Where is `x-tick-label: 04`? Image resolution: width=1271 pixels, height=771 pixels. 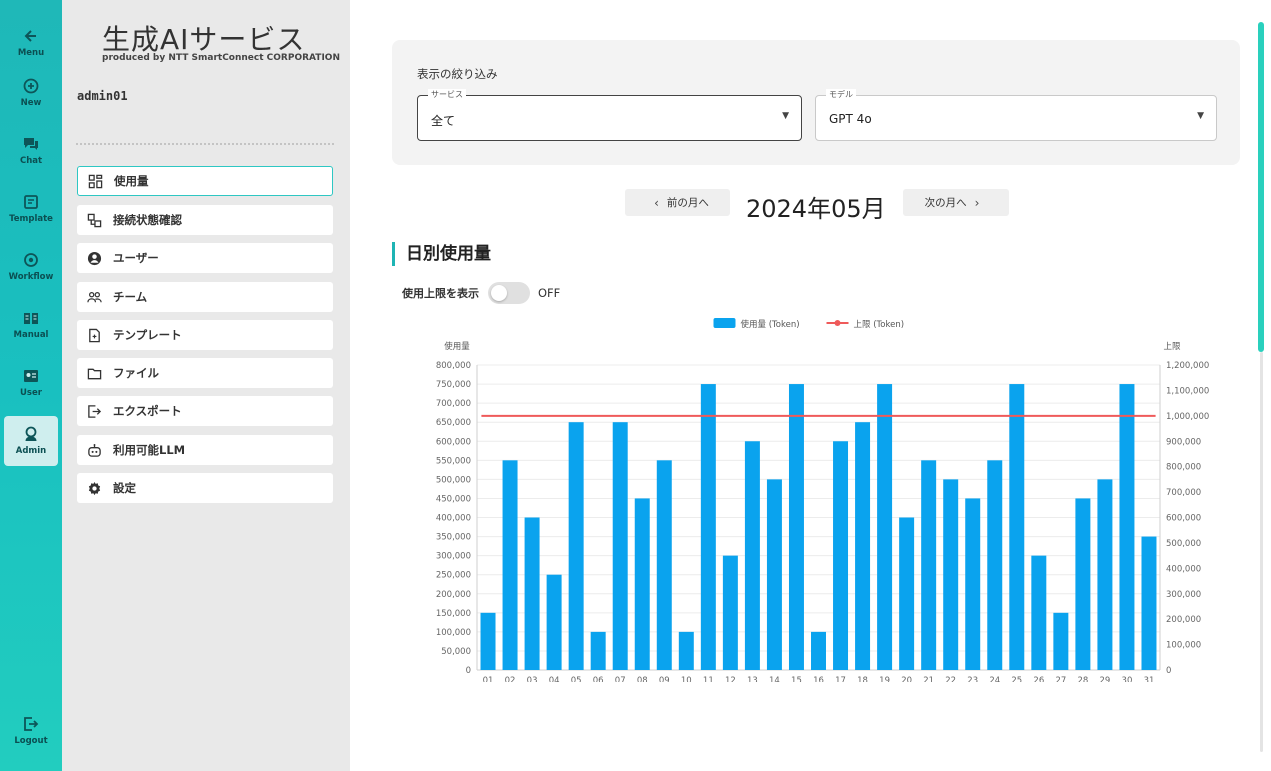 x-tick-label: 04 is located at coordinates (554, 679).